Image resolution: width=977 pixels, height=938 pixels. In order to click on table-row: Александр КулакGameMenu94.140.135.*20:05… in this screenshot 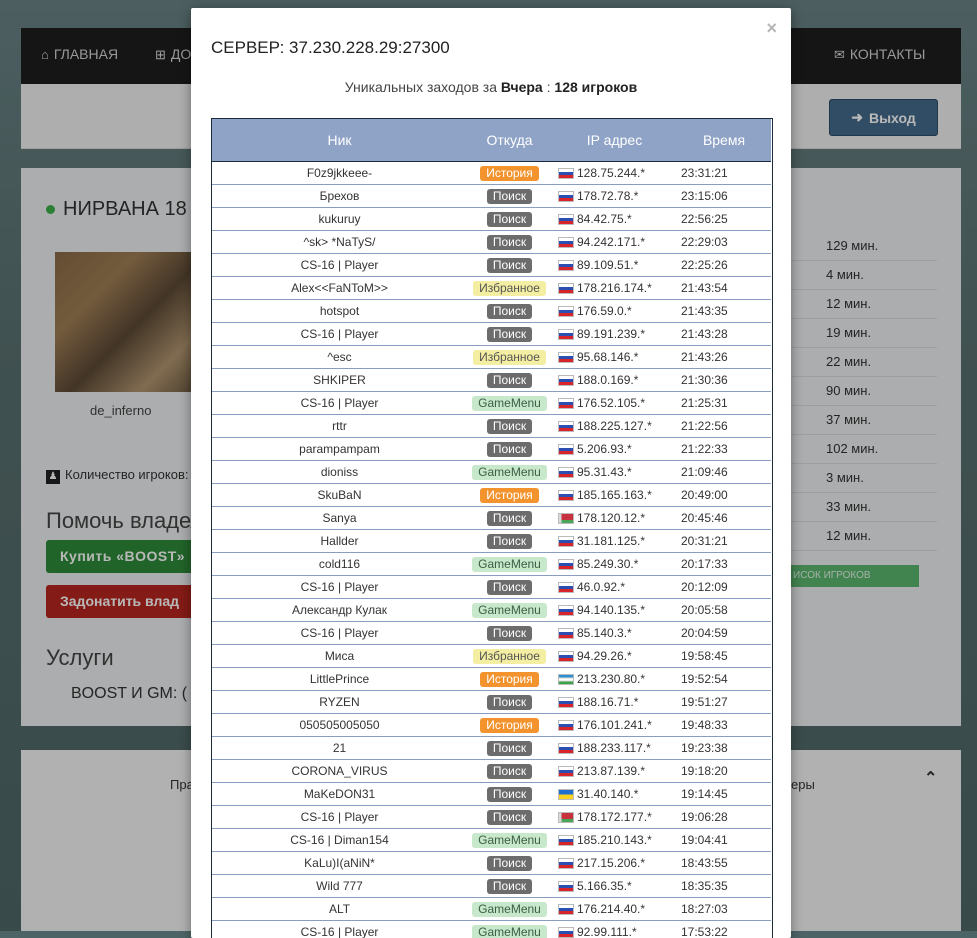, I will do `click(491, 610)`.